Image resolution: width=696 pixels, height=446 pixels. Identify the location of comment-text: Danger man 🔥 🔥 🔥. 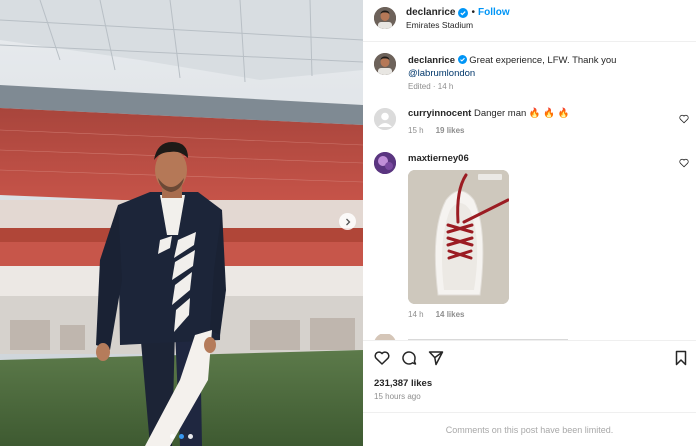
(522, 113).